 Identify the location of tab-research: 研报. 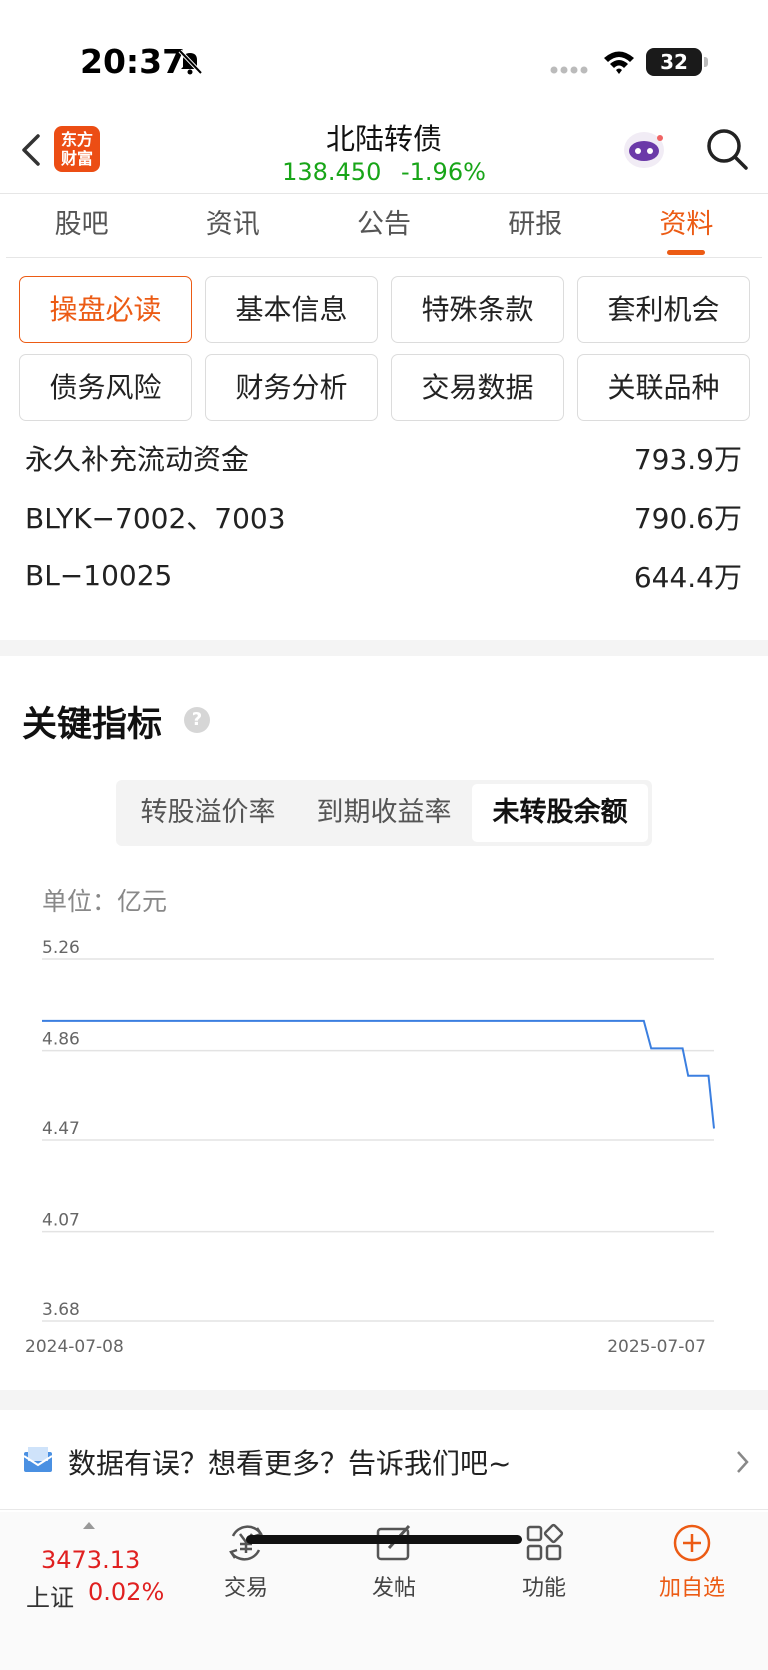
(535, 226).